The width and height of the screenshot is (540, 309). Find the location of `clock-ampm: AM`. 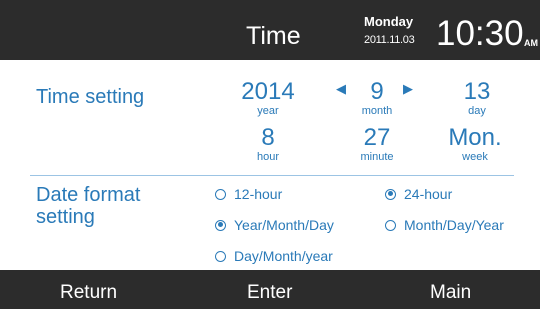

clock-ampm: AM is located at coordinates (531, 43).